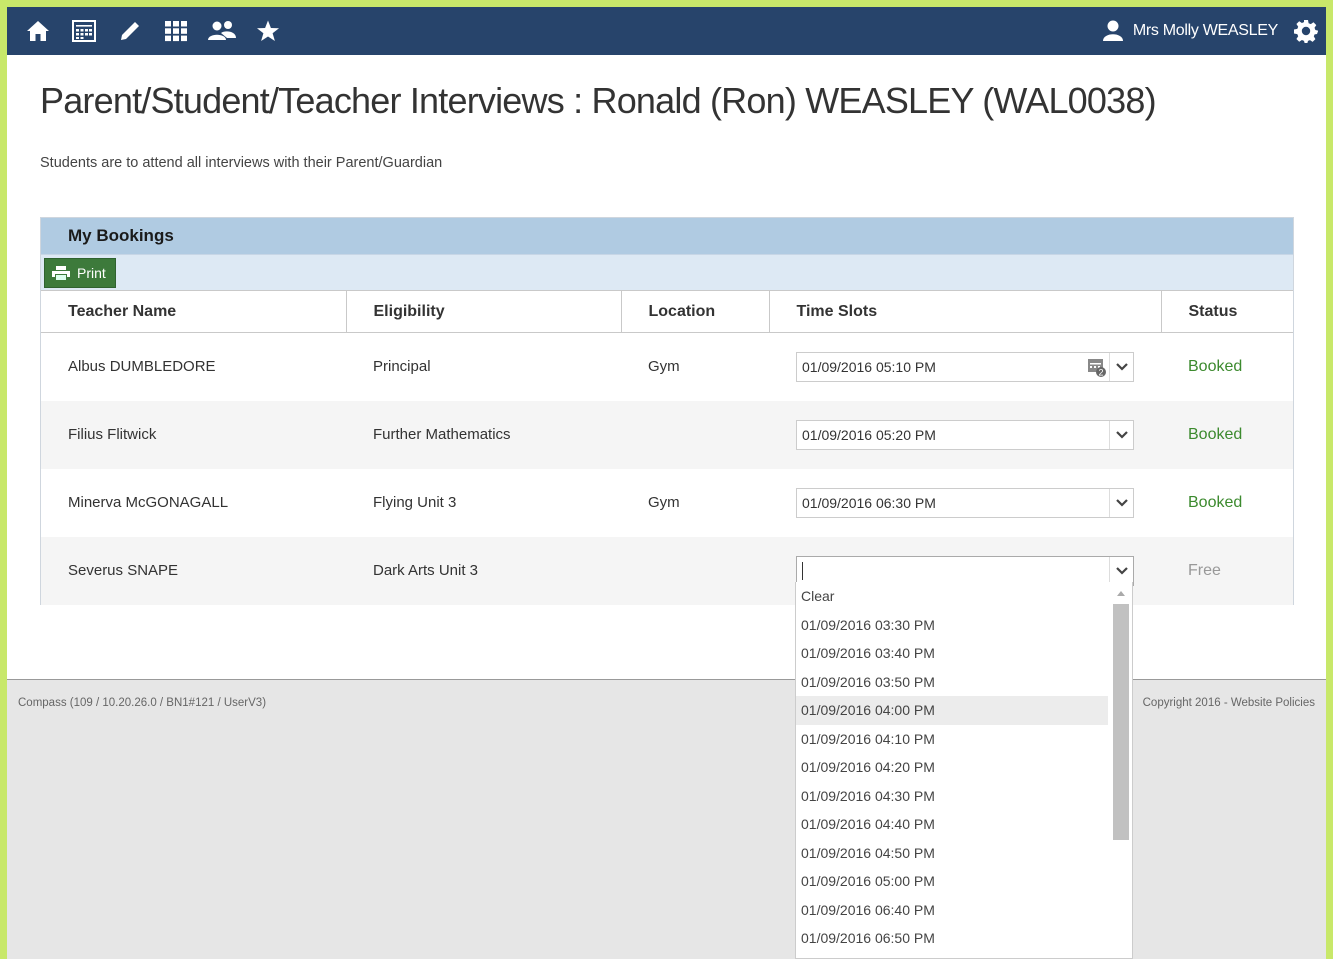 This screenshot has width=1333, height=959. I want to click on user-menu: Mrs Molly WEASLEY, so click(1214, 31).